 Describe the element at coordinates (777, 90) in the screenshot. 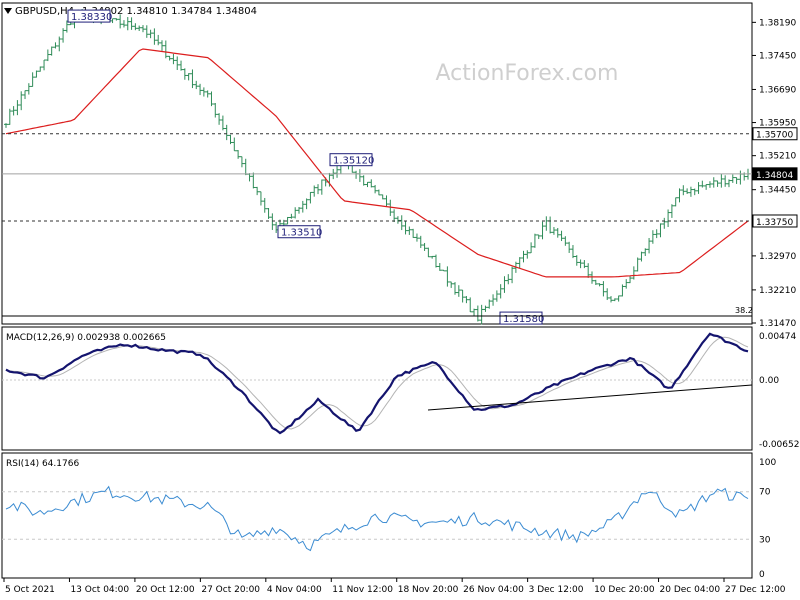

I see `price-tick-label: 1.36690` at that location.